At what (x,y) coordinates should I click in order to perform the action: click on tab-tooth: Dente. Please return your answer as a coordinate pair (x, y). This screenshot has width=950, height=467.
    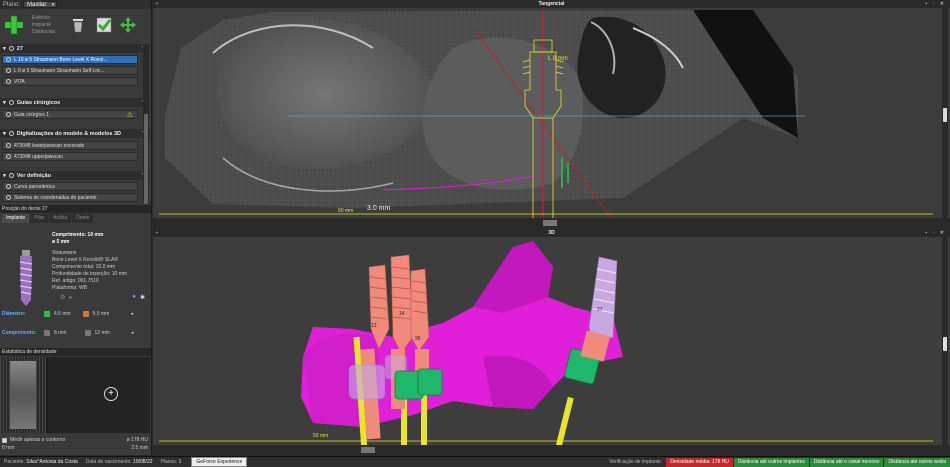
    Looking at the image, I should click on (83, 218).